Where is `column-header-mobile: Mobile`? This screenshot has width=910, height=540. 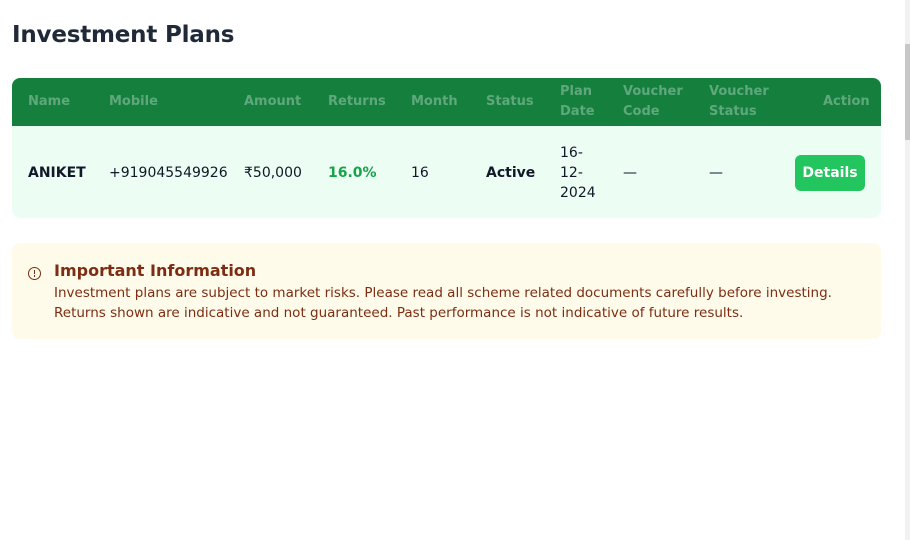
column-header-mobile: Mobile is located at coordinates (133, 101).